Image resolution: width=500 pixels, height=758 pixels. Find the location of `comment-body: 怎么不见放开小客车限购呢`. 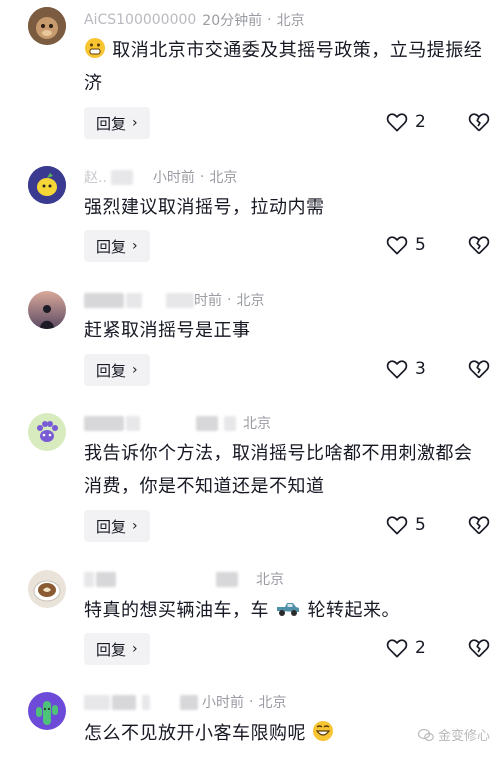

comment-body: 怎么不见放开小客车限购呢 is located at coordinates (195, 733).